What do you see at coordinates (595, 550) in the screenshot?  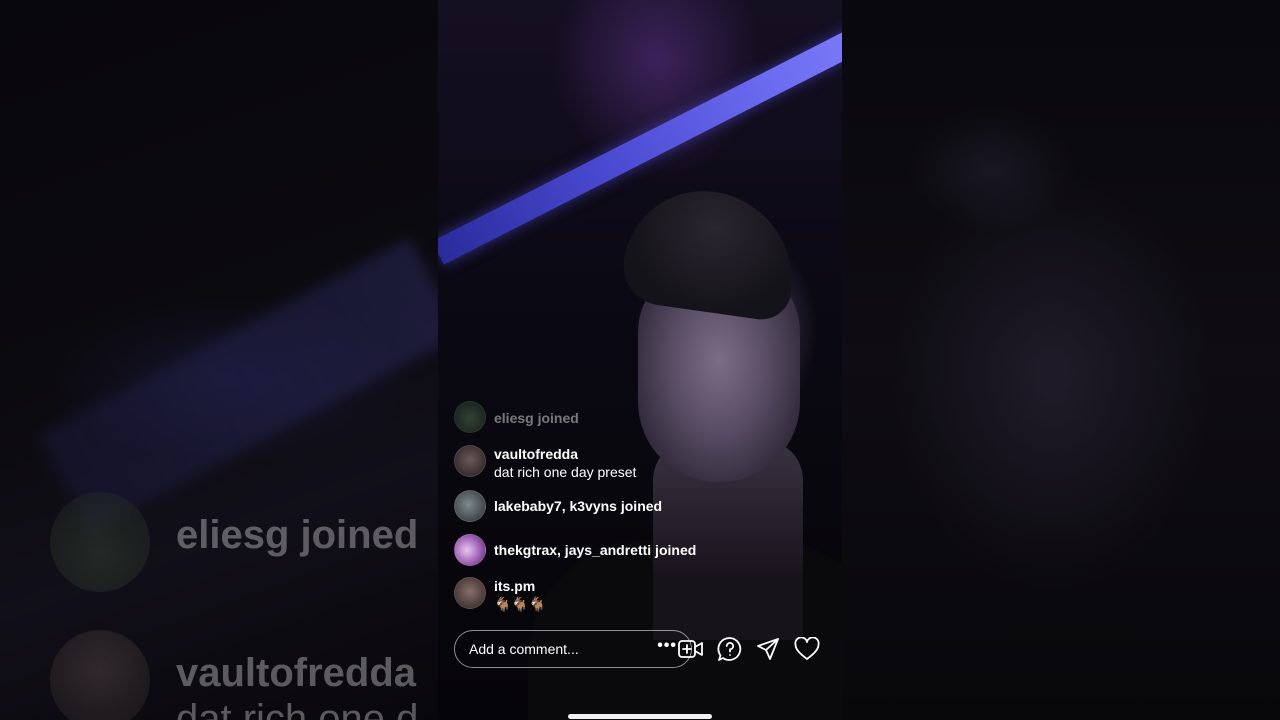 I see `comment-user: thekgtrax, jays_andretti joined` at bounding box center [595, 550].